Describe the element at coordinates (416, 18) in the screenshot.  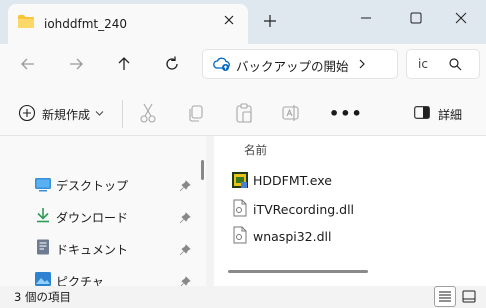
I see `maximize-icon` at that location.